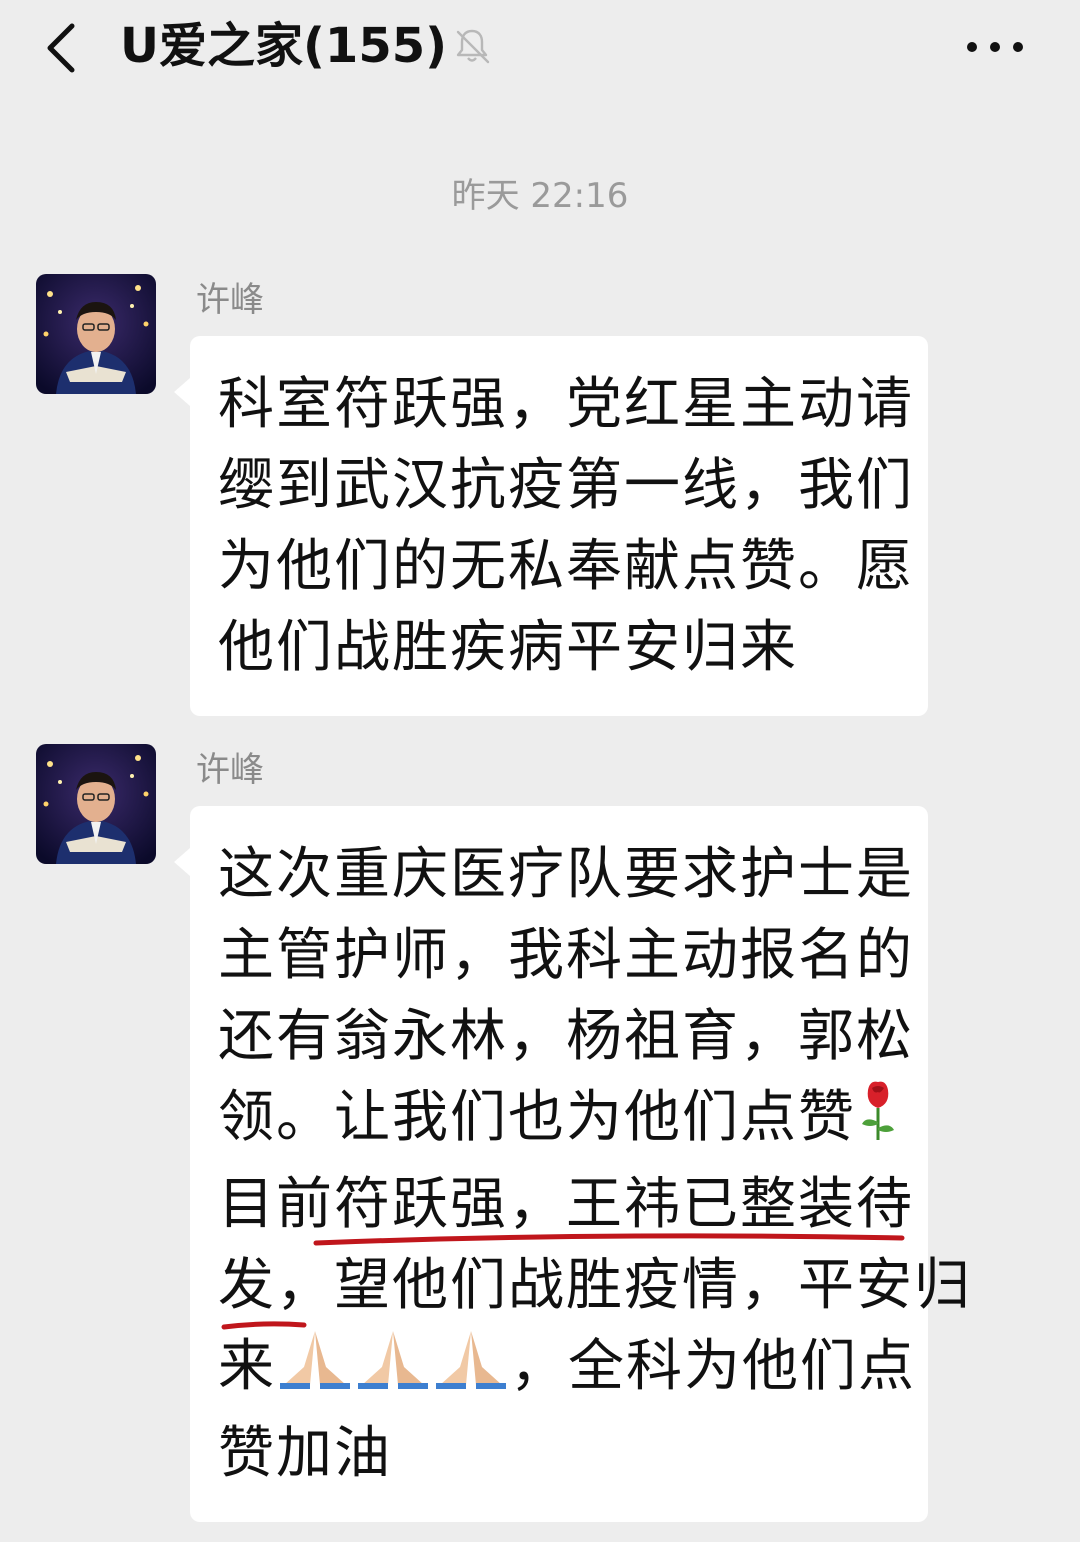 Image resolution: width=1080 pixels, height=1542 pixels. I want to click on more-dots-icon, so click(995, 47).